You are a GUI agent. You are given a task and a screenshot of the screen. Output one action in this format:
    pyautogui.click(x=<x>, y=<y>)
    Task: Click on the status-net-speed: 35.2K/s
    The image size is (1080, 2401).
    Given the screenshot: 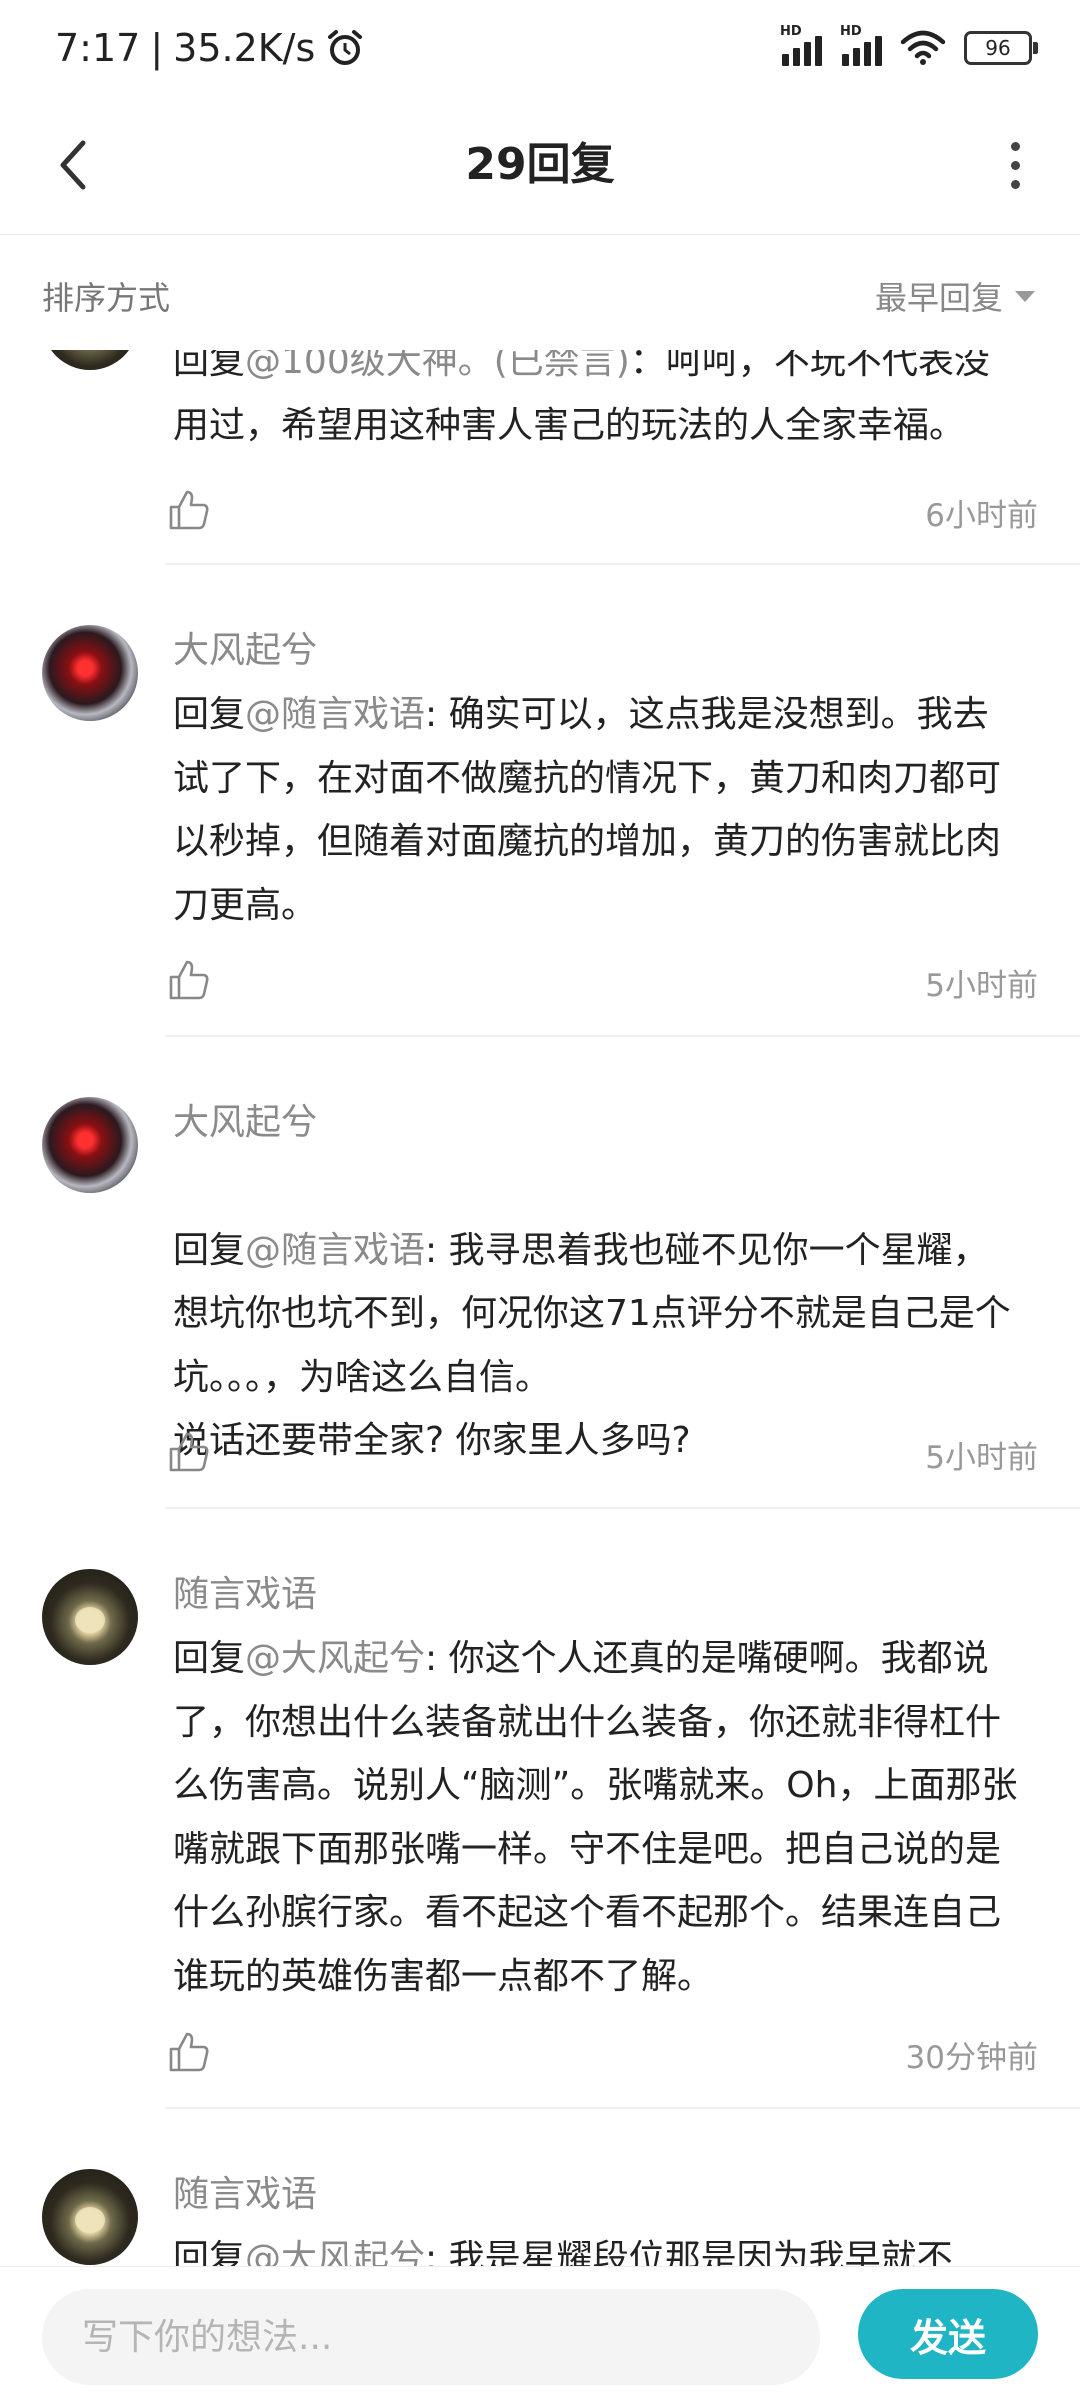 What is the action you would take?
    pyautogui.click(x=244, y=48)
    